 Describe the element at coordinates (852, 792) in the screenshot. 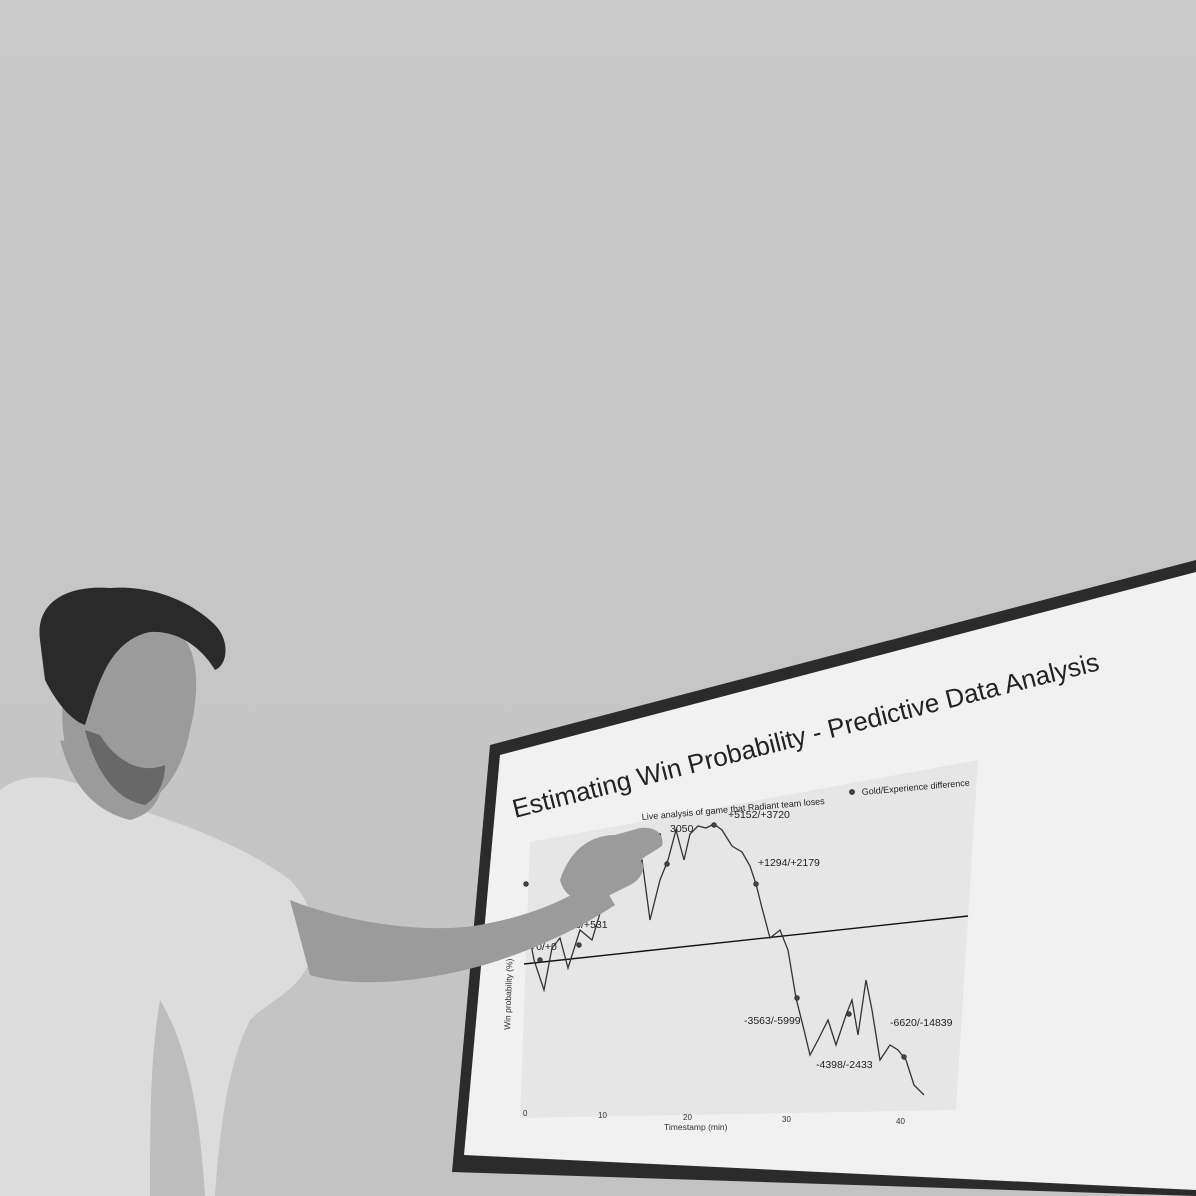

I see `legend-marker` at that location.